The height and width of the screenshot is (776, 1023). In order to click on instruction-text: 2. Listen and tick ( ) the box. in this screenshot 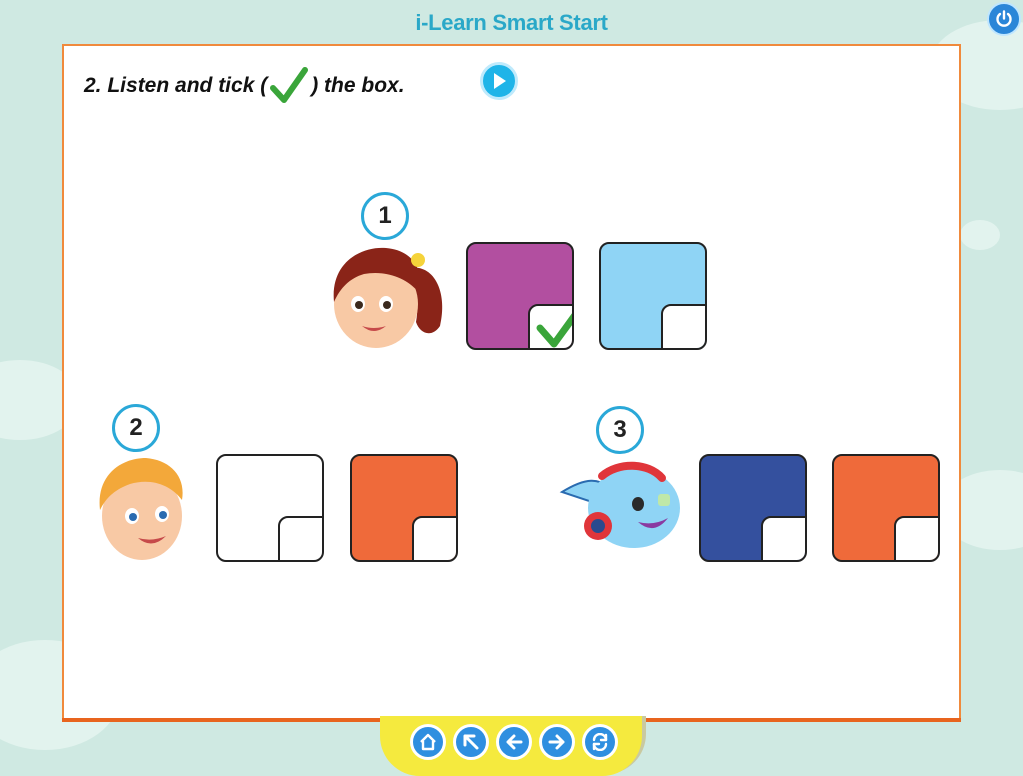, I will do `click(244, 86)`.